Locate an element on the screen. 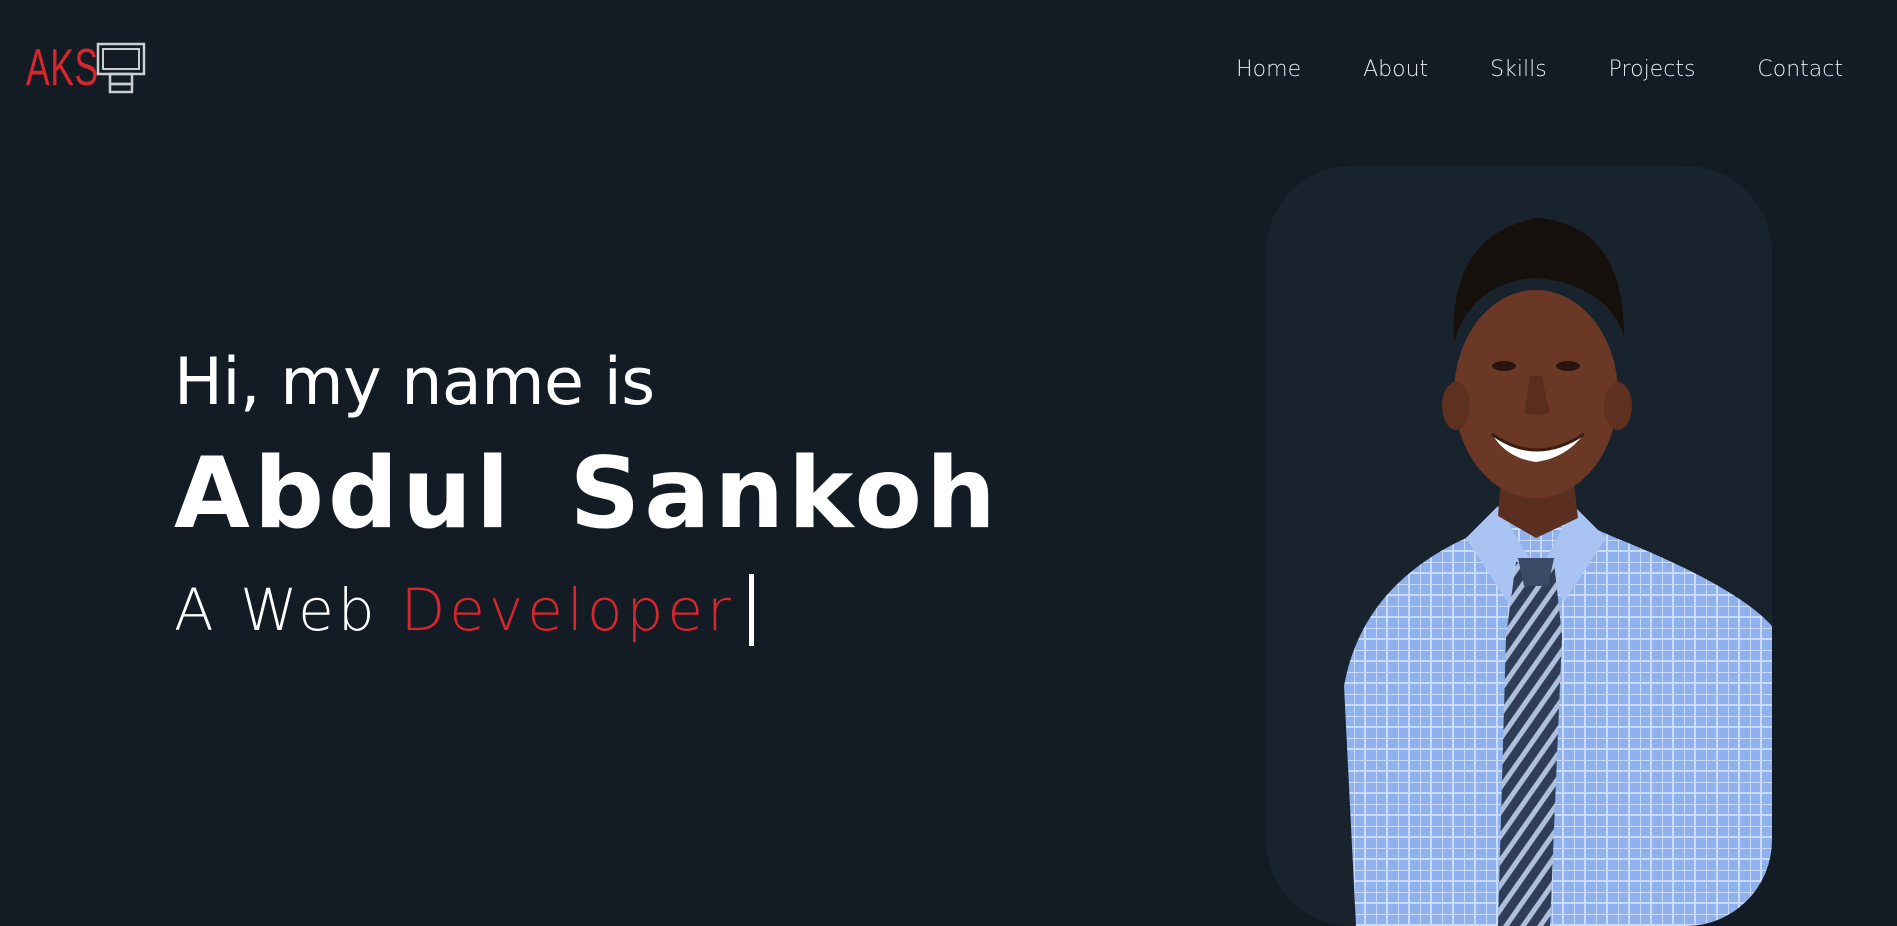  role-typed: Developer is located at coordinates (567, 610).